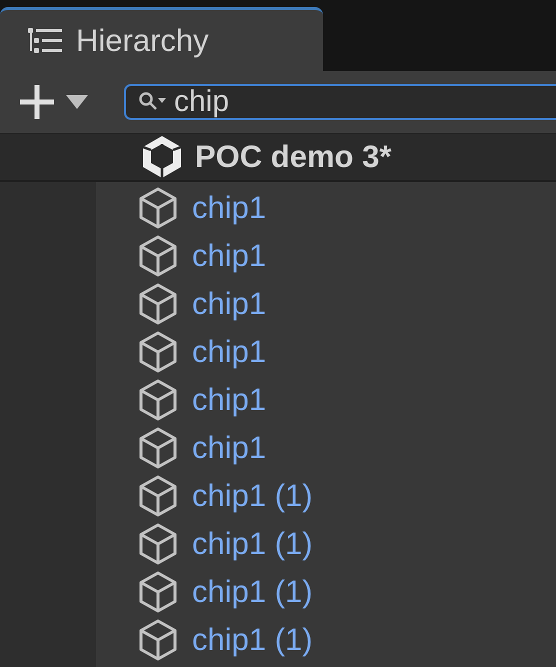 Image resolution: width=556 pixels, height=667 pixels. Describe the element at coordinates (77, 102) in the screenshot. I see `caret-icon` at that location.